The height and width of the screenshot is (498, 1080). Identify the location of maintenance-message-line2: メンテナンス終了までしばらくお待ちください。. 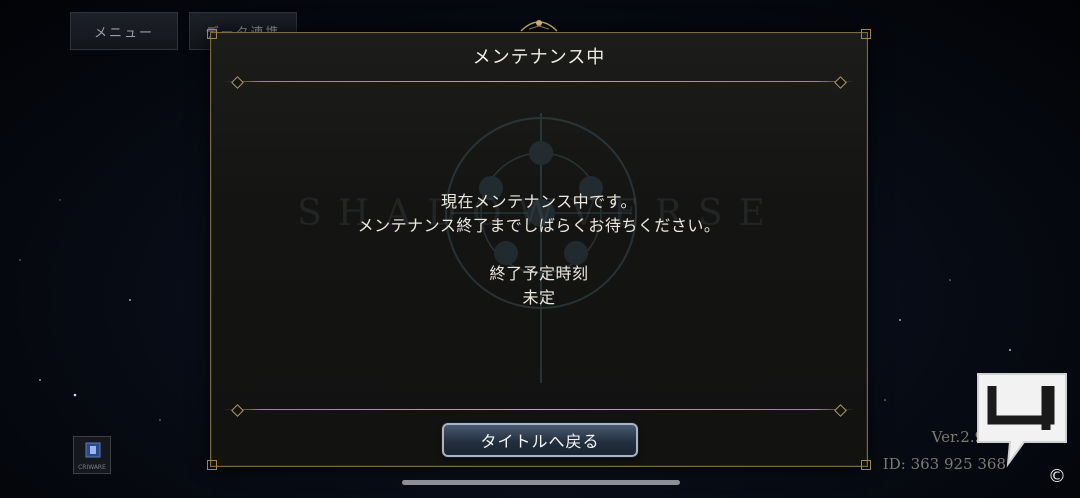
(539, 225).